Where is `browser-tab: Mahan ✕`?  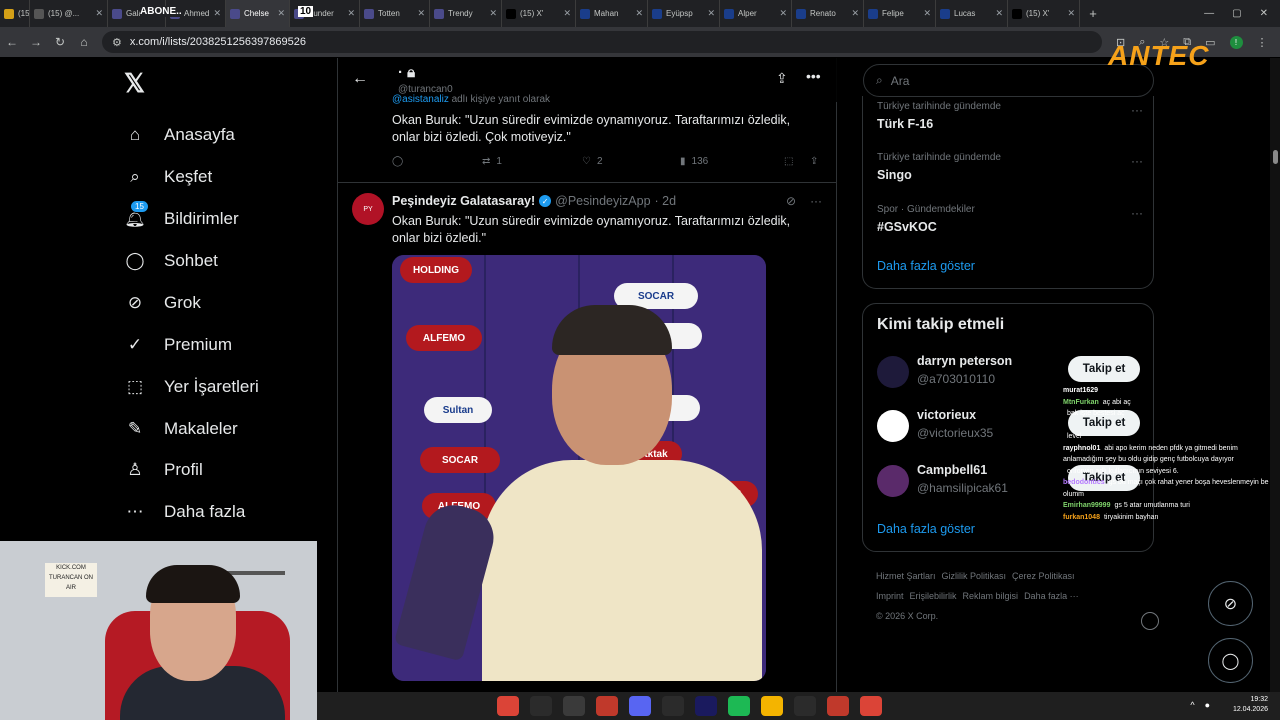
browser-tab: Mahan ✕ is located at coordinates (612, 13).